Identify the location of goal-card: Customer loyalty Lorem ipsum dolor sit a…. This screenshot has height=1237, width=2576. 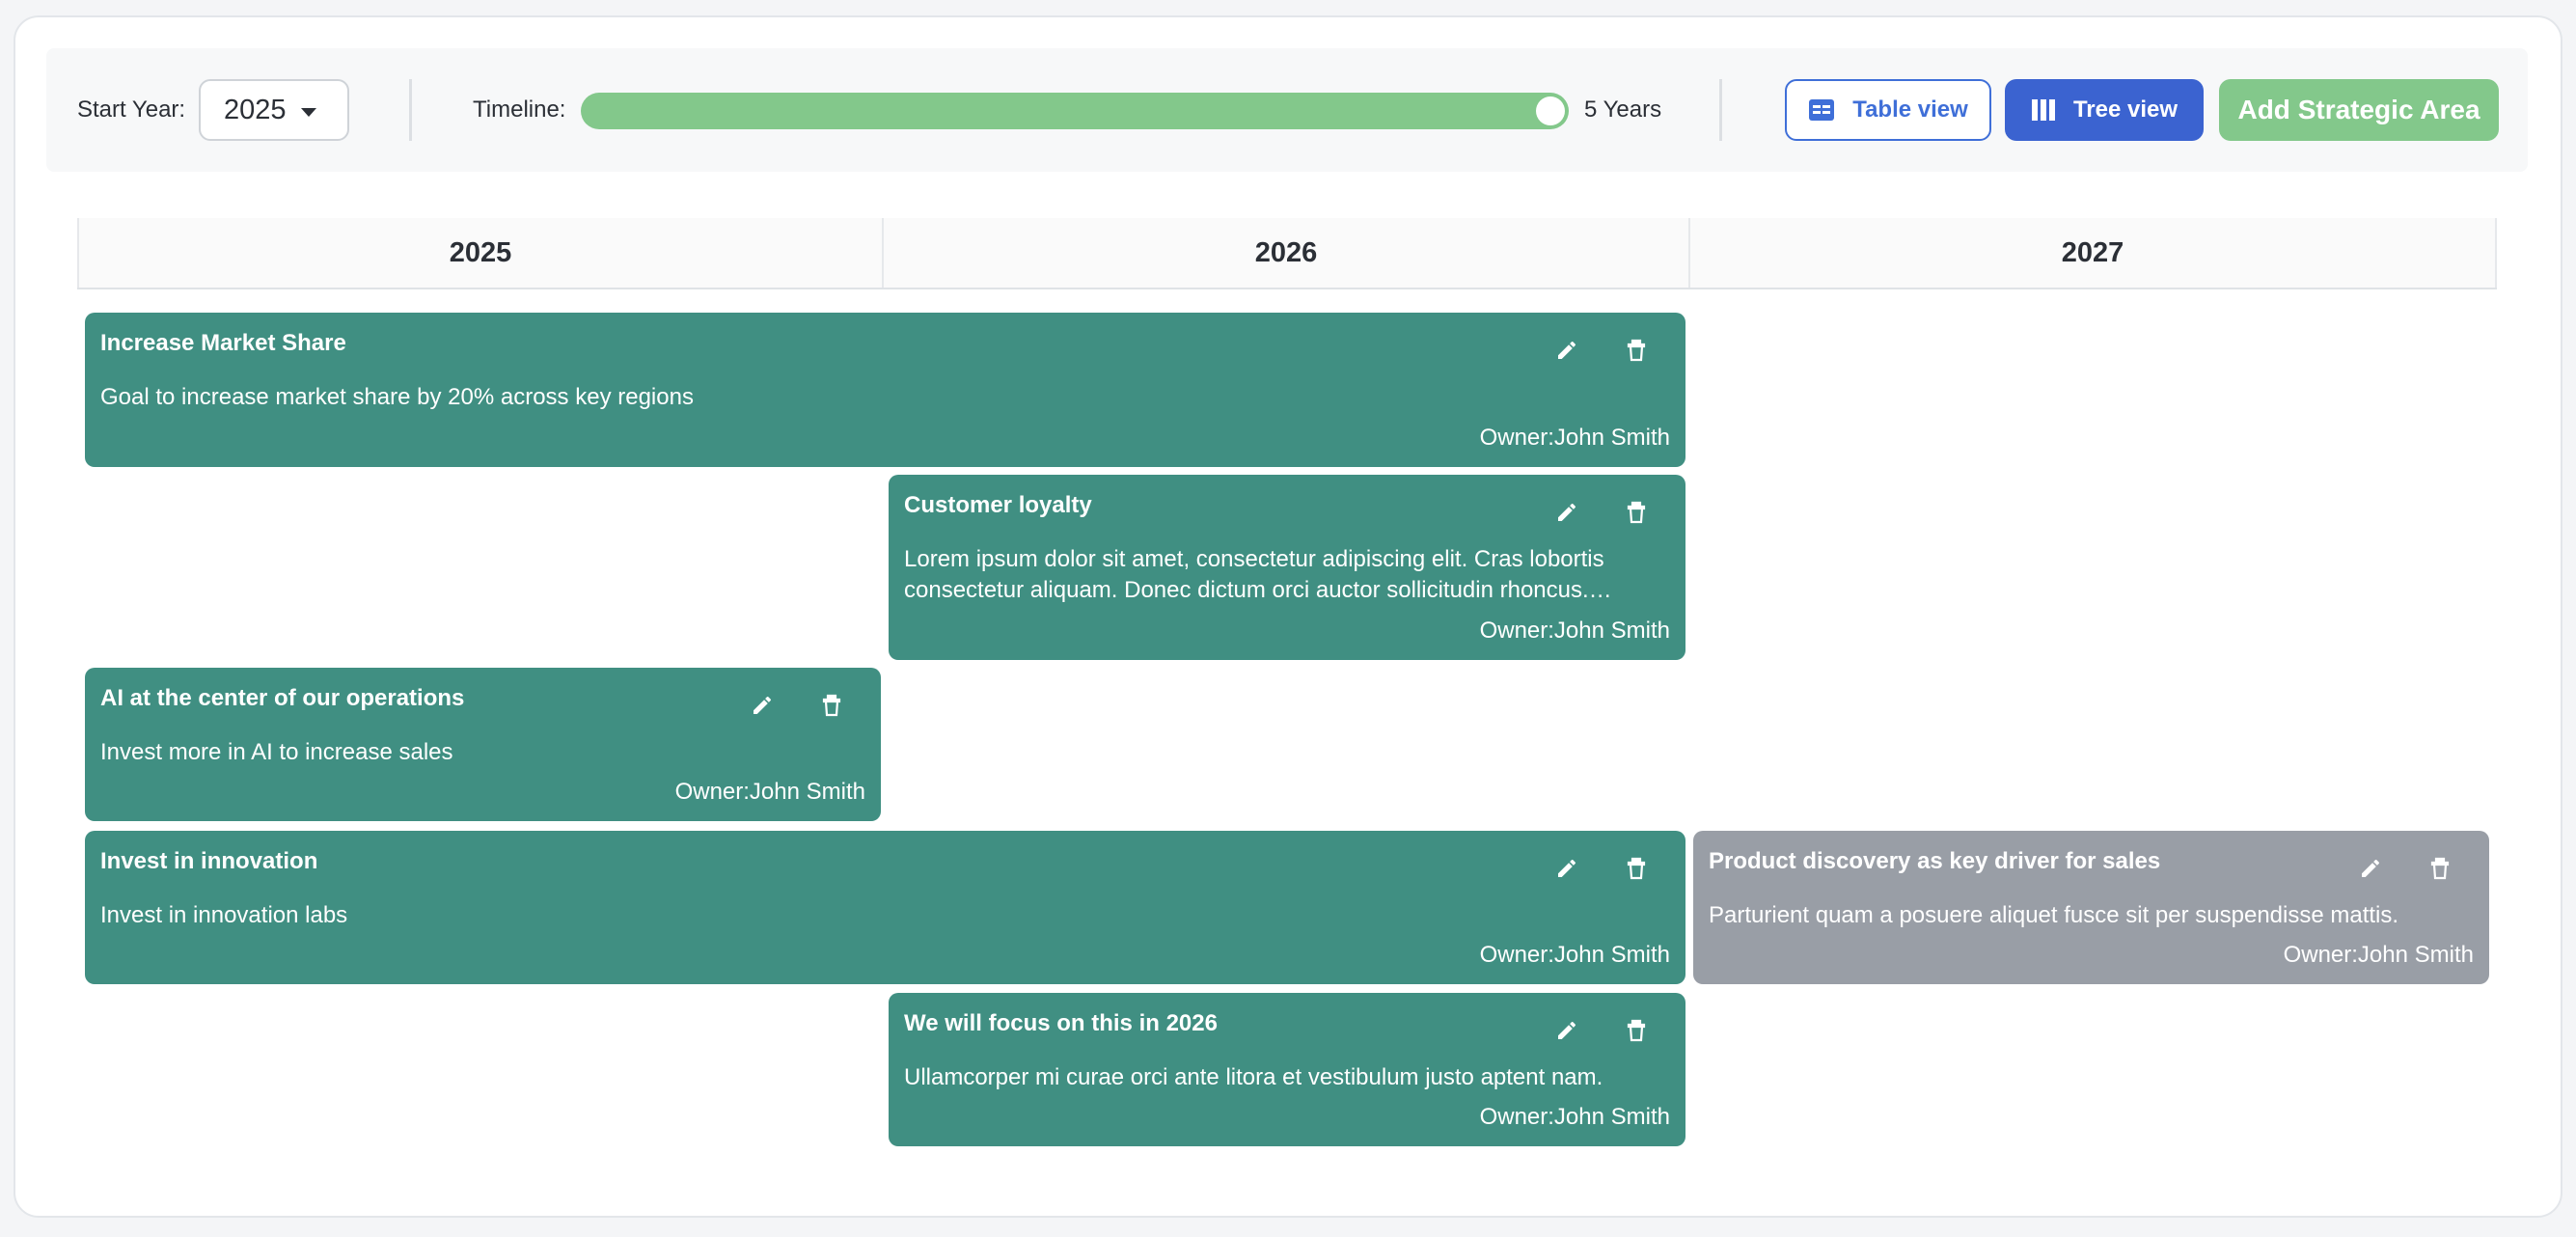
(1287, 567).